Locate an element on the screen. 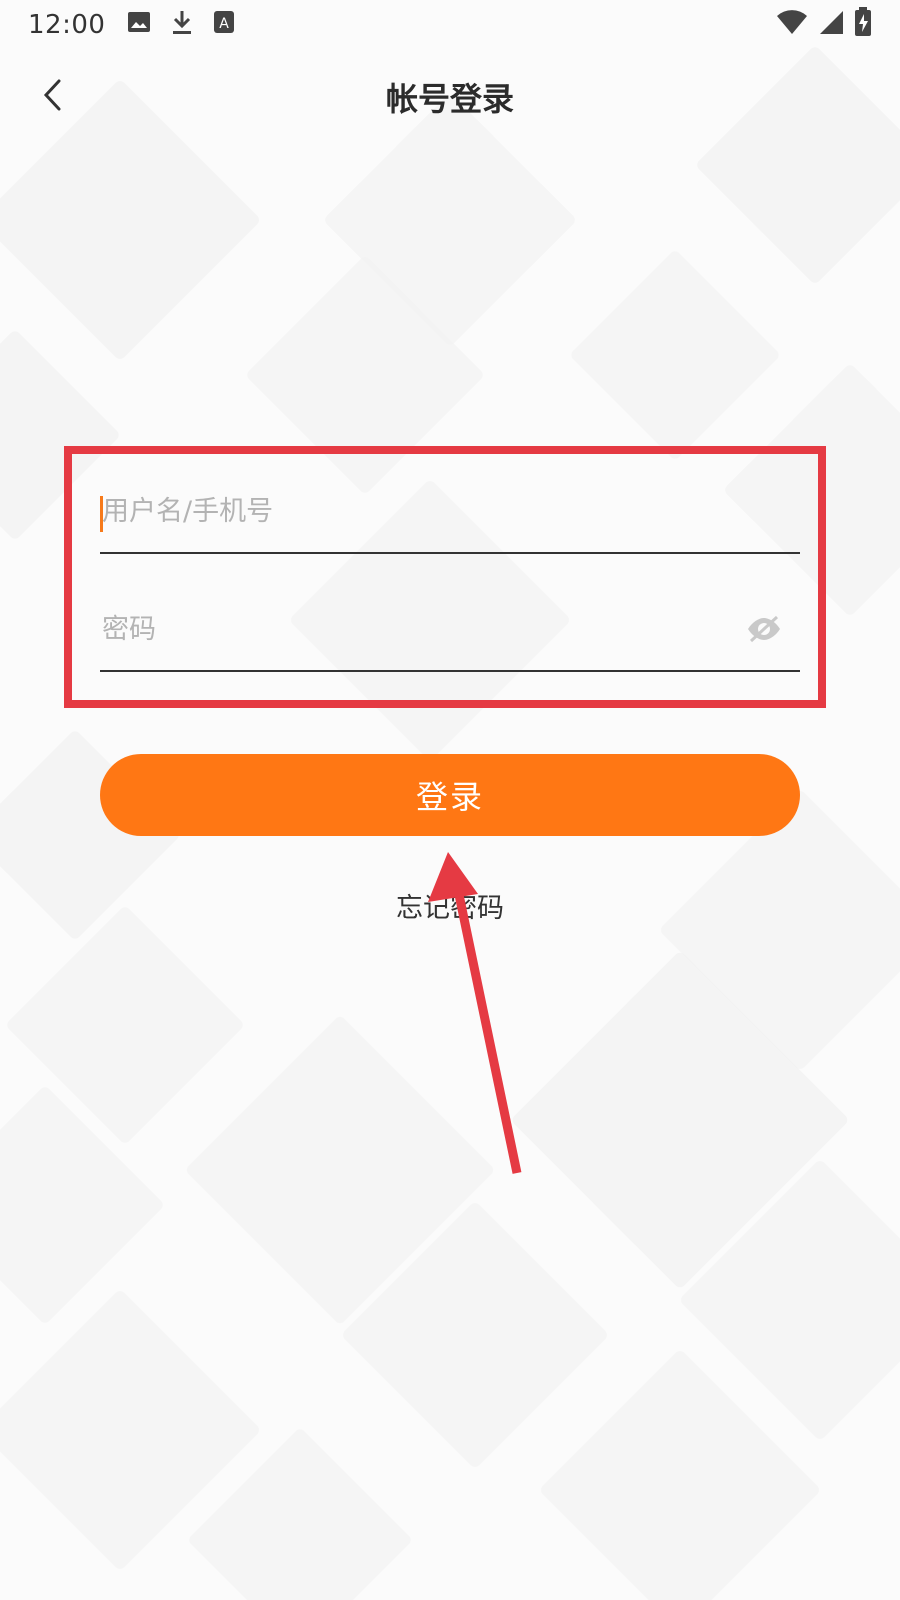  status-icons-right is located at coordinates (824, 25).